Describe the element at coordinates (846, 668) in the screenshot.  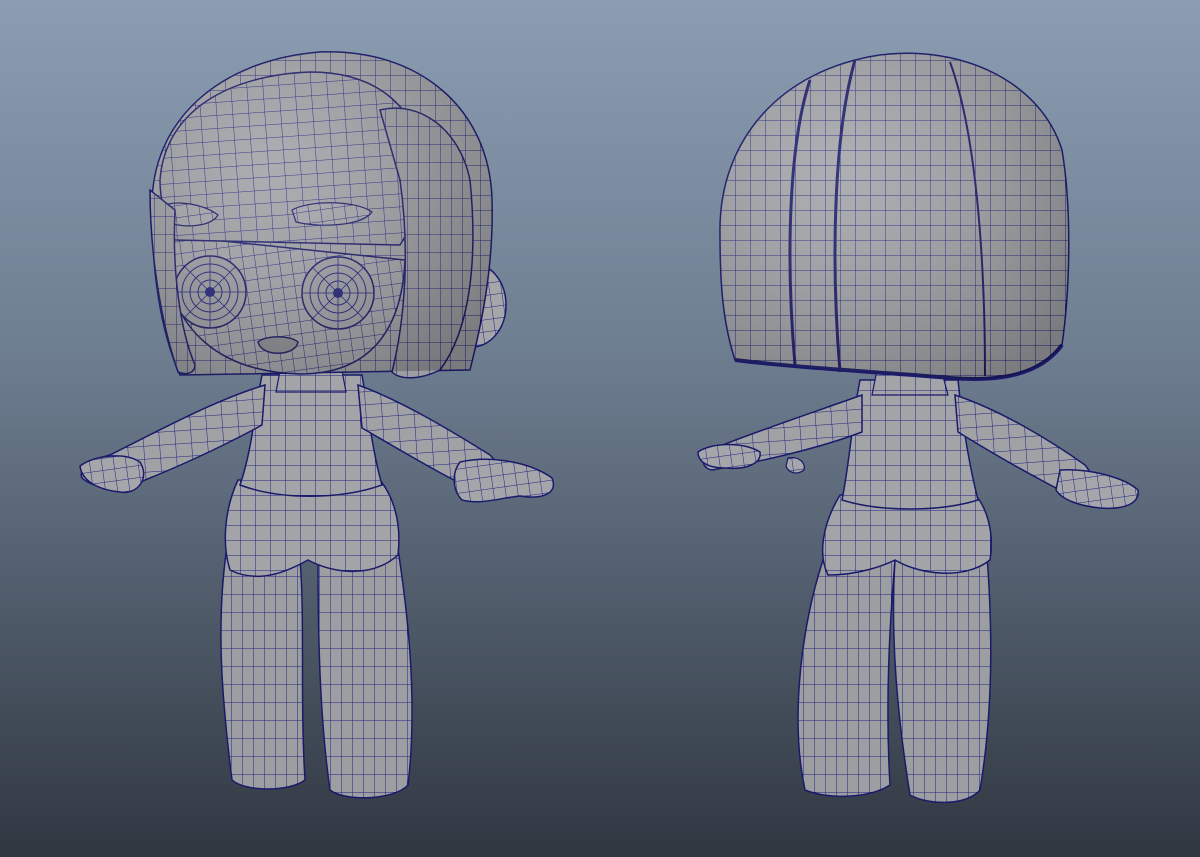
I see `back-left-leg` at that location.